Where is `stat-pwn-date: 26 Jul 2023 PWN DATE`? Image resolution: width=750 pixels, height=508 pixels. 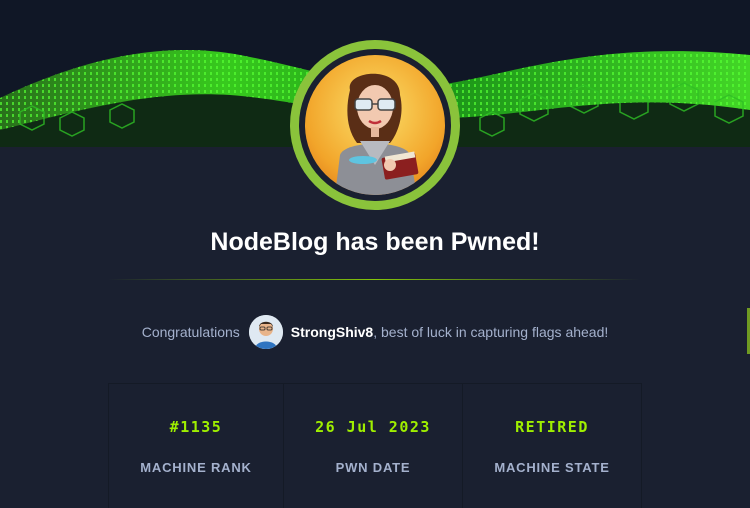 stat-pwn-date: 26 Jul 2023 PWN DATE is located at coordinates (373, 446).